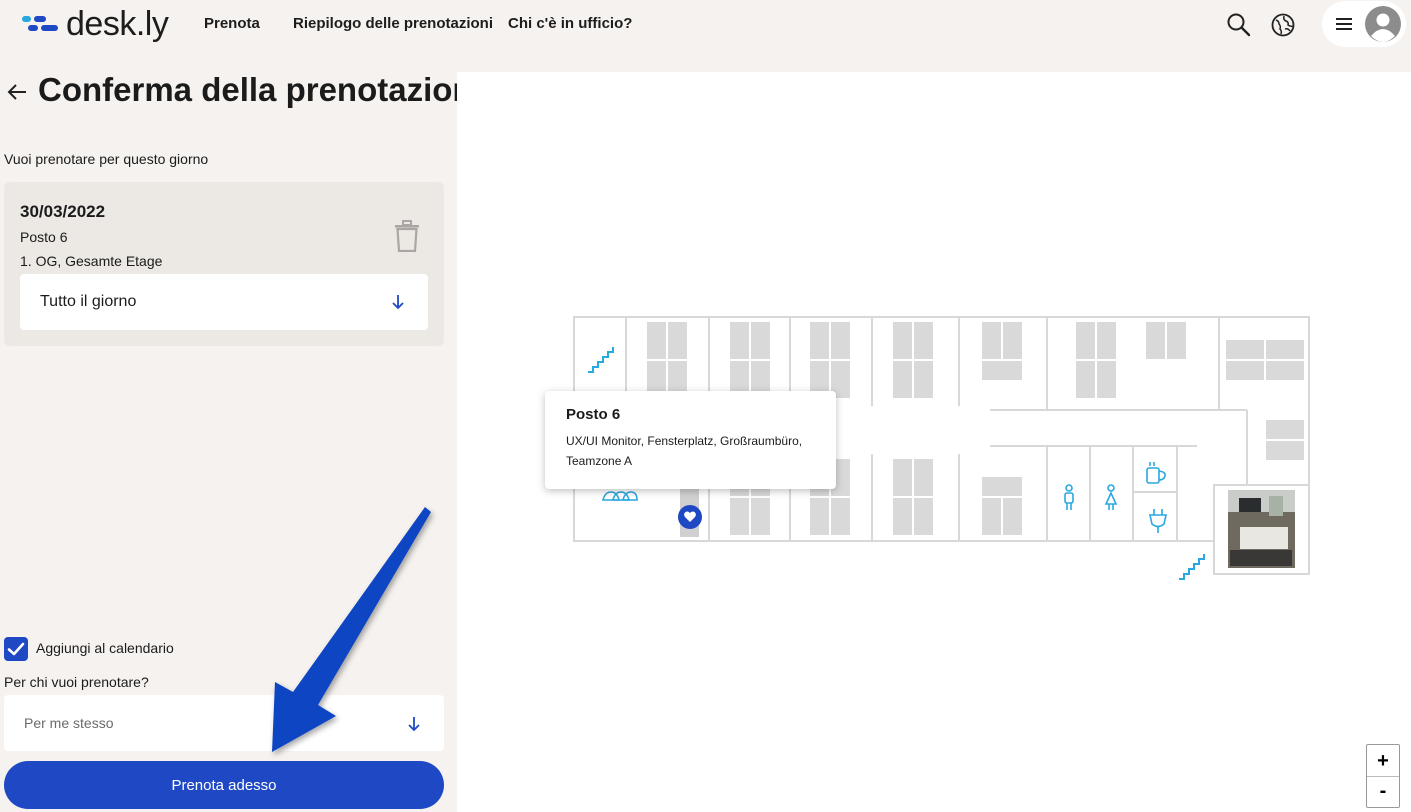  I want to click on nav-chi-in-ufficio: Chi c'è in ufficio?, so click(570, 23).